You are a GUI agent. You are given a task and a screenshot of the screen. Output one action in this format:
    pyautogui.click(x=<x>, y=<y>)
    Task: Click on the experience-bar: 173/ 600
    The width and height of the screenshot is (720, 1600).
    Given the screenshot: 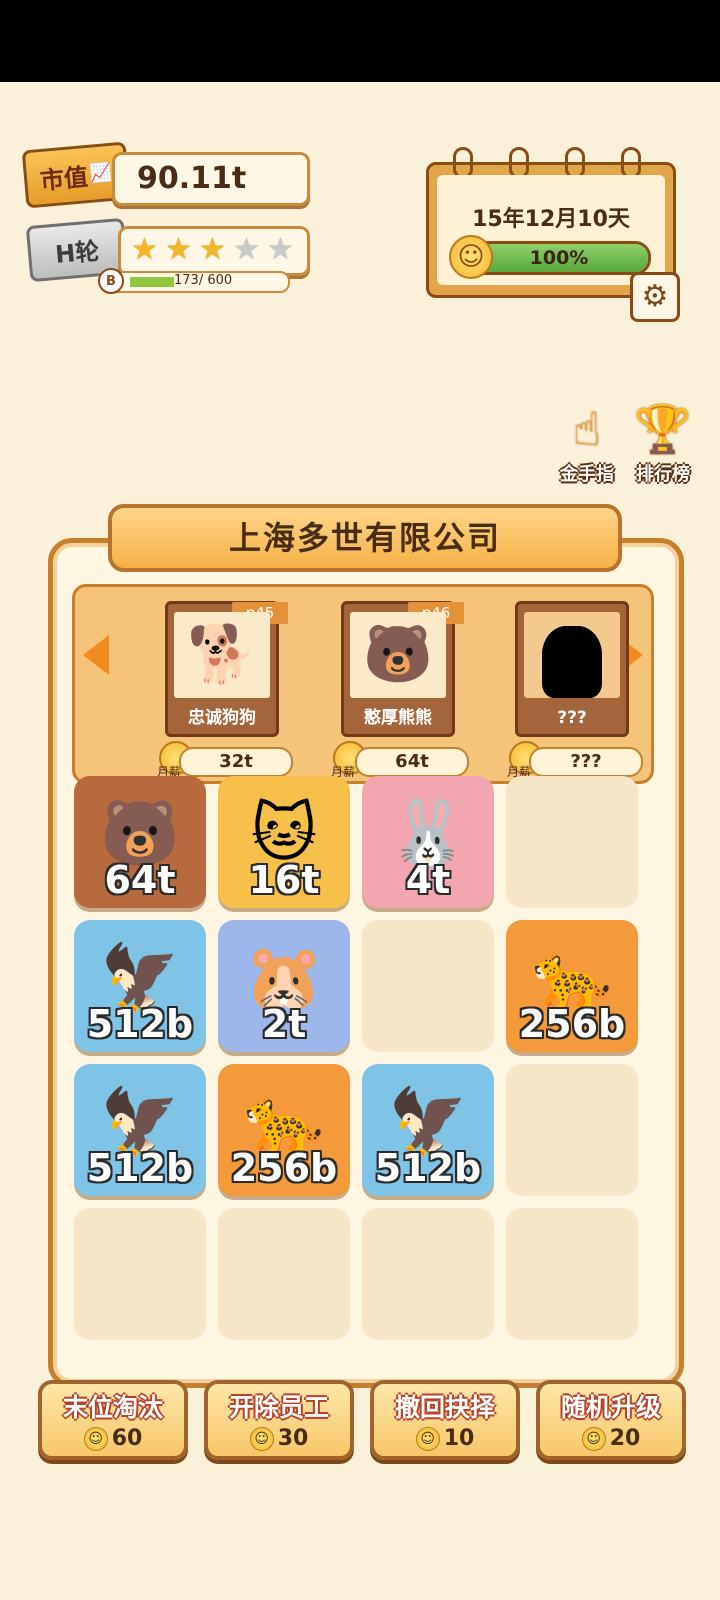 What is the action you would take?
    pyautogui.click(x=195, y=282)
    